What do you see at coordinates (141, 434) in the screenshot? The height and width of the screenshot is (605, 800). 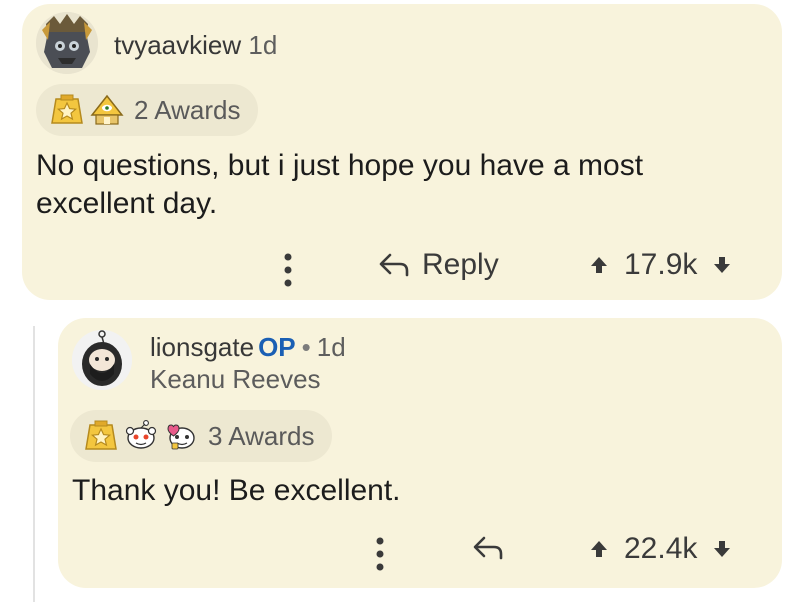 I see `snoo-face-award-icon` at bounding box center [141, 434].